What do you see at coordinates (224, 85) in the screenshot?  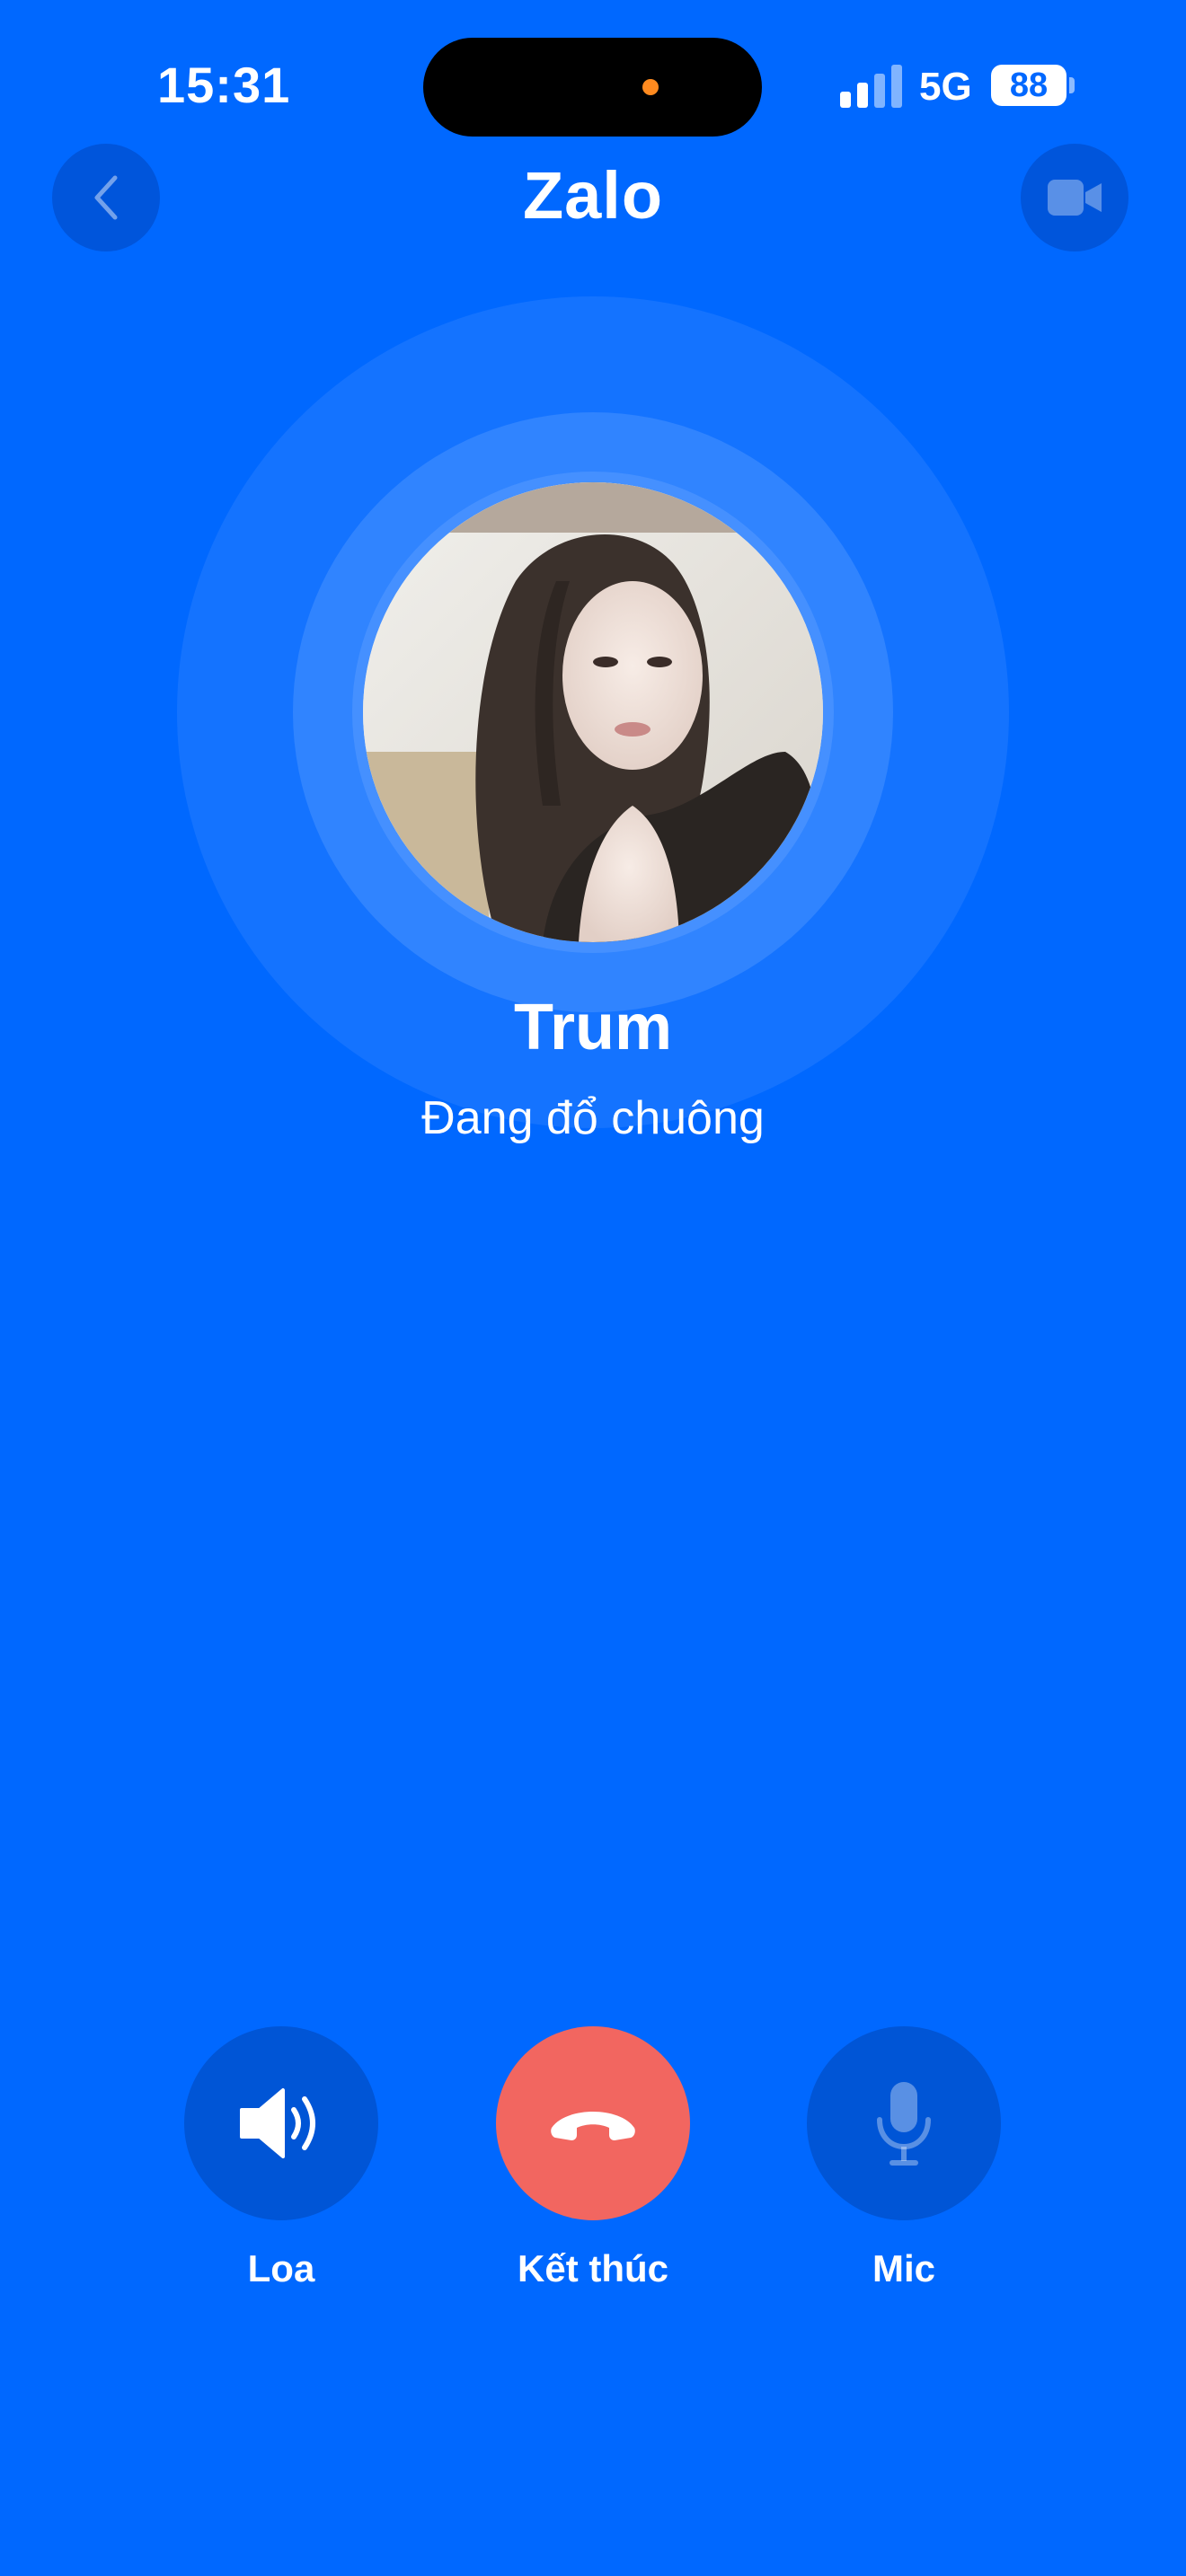 I see `status-time: 15:31` at bounding box center [224, 85].